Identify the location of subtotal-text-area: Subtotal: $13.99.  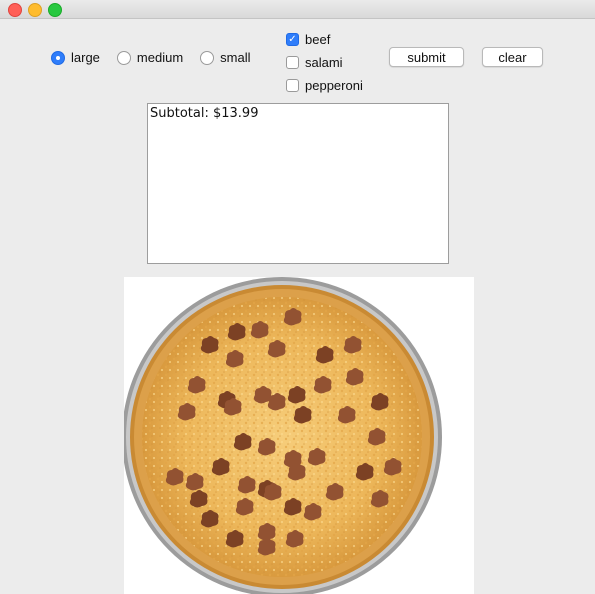
(298, 183).